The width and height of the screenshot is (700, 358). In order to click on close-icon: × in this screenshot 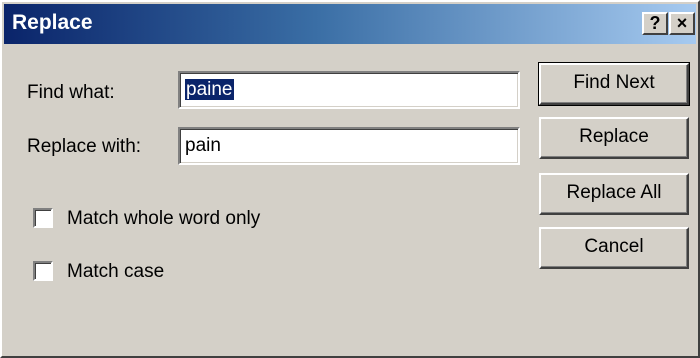, I will do `click(682, 23)`.